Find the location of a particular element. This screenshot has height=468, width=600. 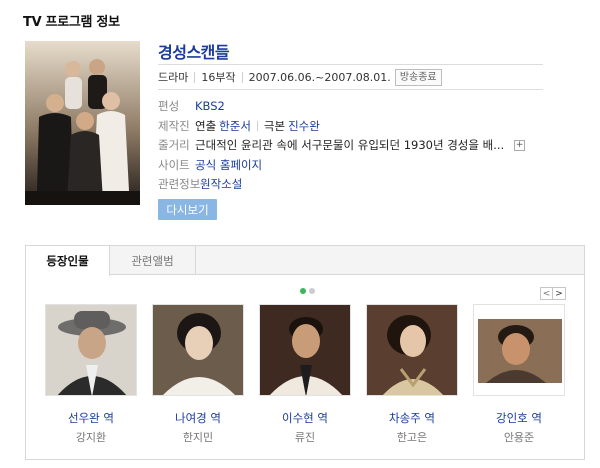

broadcast-dates: 2007.06.06.~2007.08.01. is located at coordinates (319, 77).